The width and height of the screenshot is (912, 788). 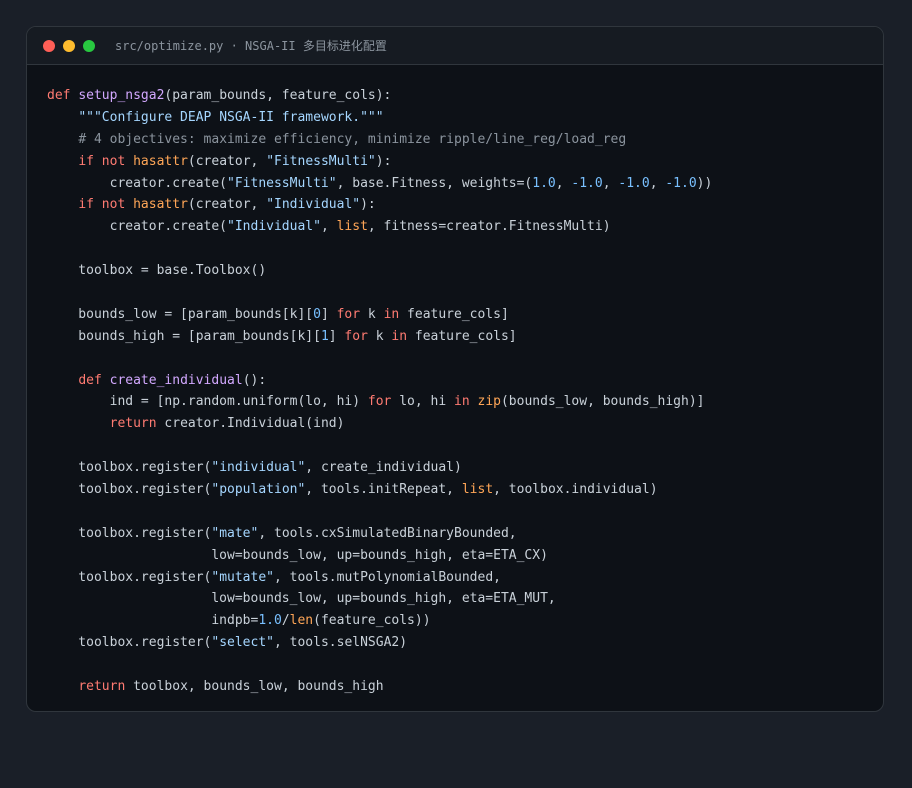 What do you see at coordinates (254, 380) in the screenshot?
I see `code-token: ():` at bounding box center [254, 380].